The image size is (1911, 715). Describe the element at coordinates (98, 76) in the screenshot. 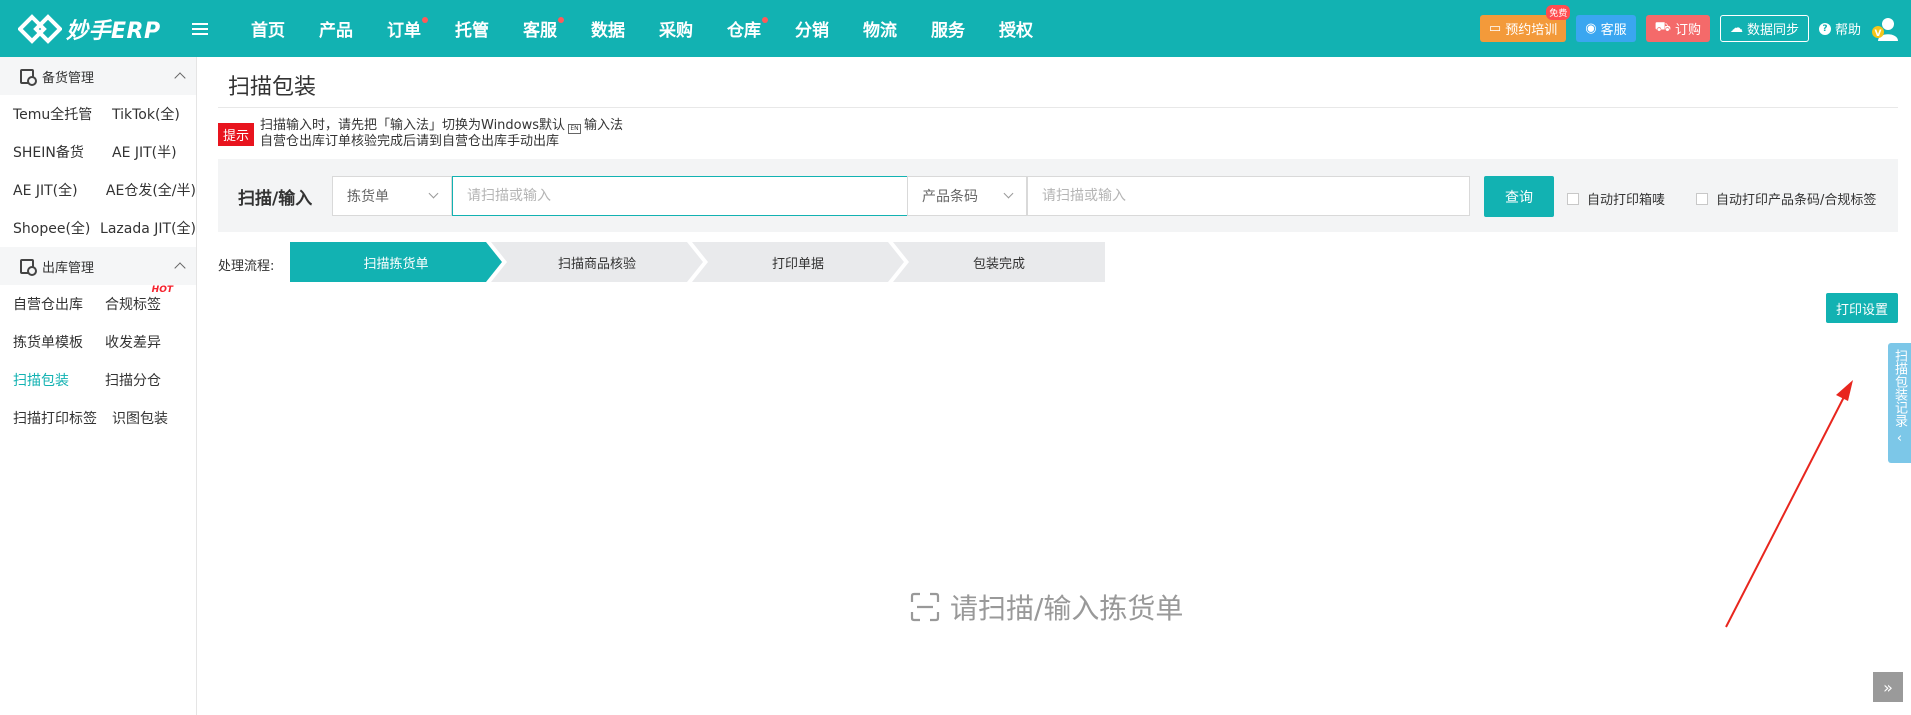

I see `sidebar-group-0: 备货管理` at that location.